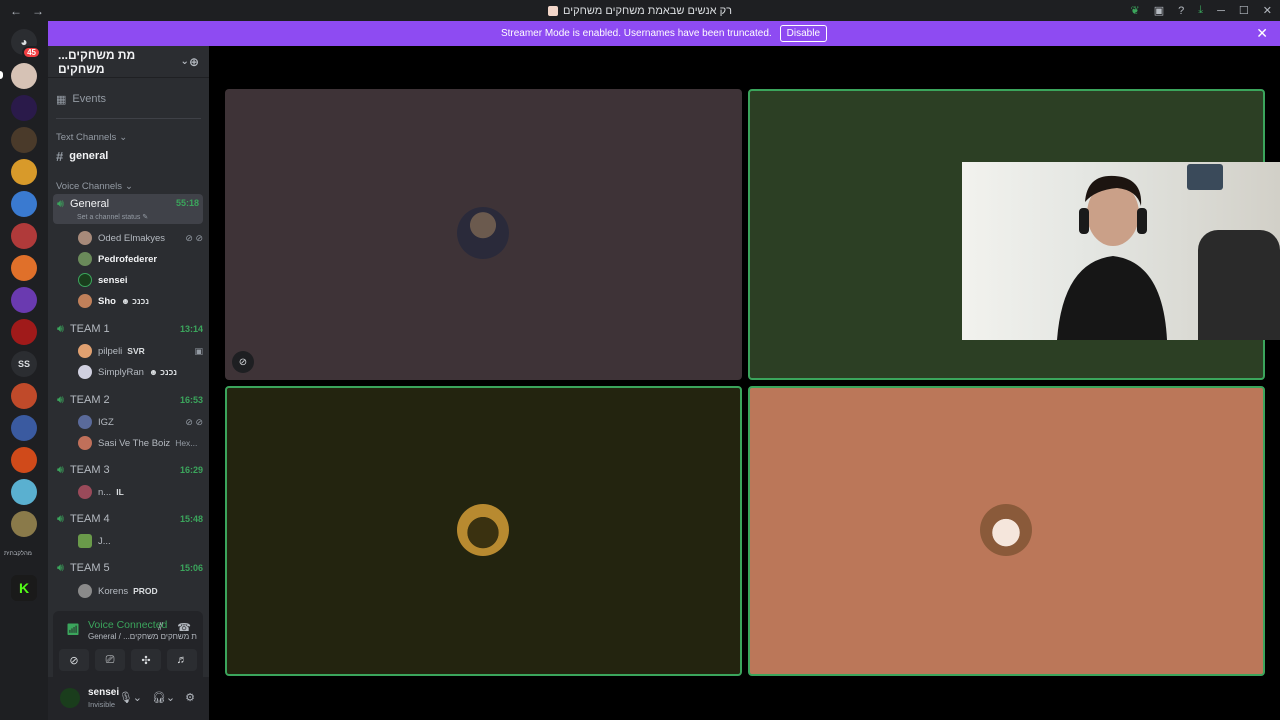 This screenshot has width=1280, height=720. What do you see at coordinates (73, 629) in the screenshot?
I see `signal-icon: 📶︎` at bounding box center [73, 629].